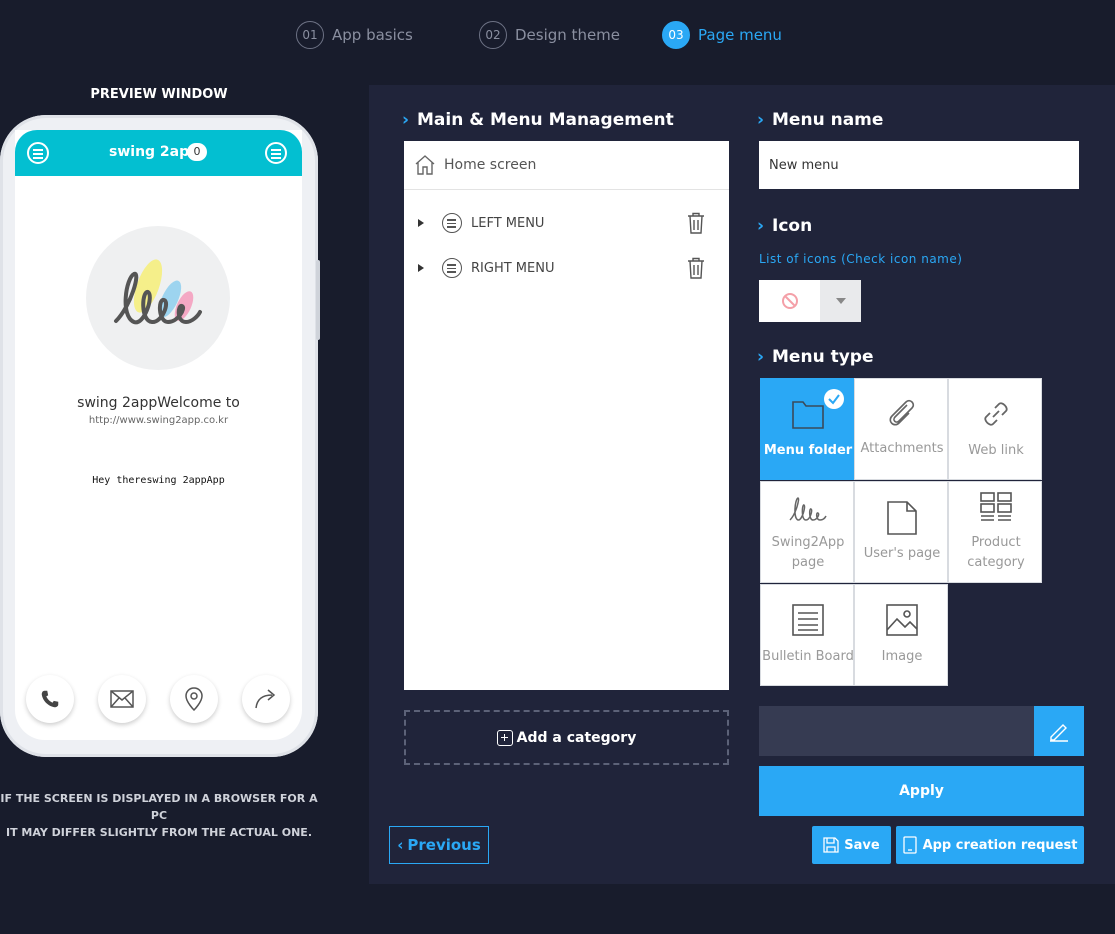  Describe the element at coordinates (902, 656) in the screenshot. I see `tile-label: Image` at that location.